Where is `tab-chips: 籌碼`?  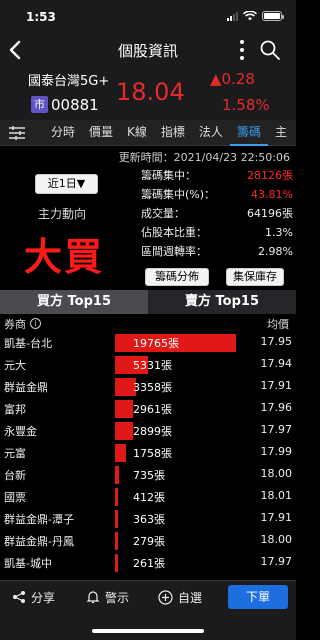
tab-chips: 籌碼 is located at coordinates (248, 133).